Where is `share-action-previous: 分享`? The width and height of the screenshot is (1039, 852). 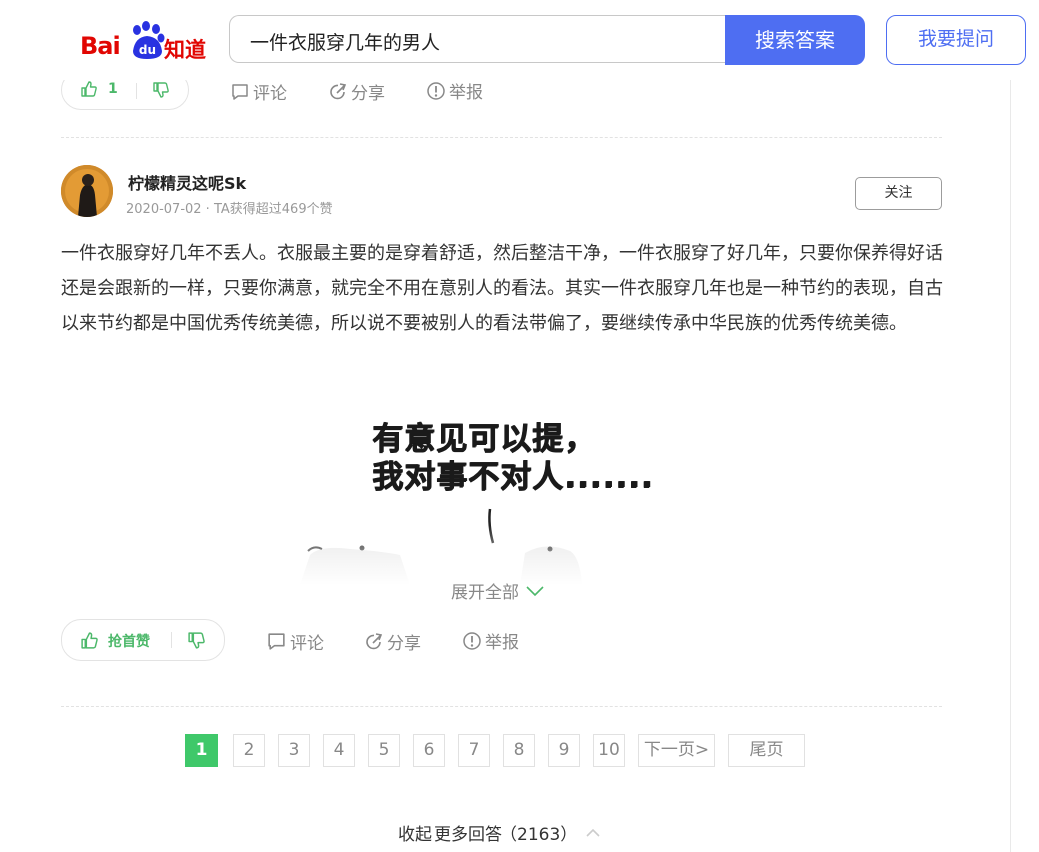 share-action-previous: 分享 is located at coordinates (356, 91).